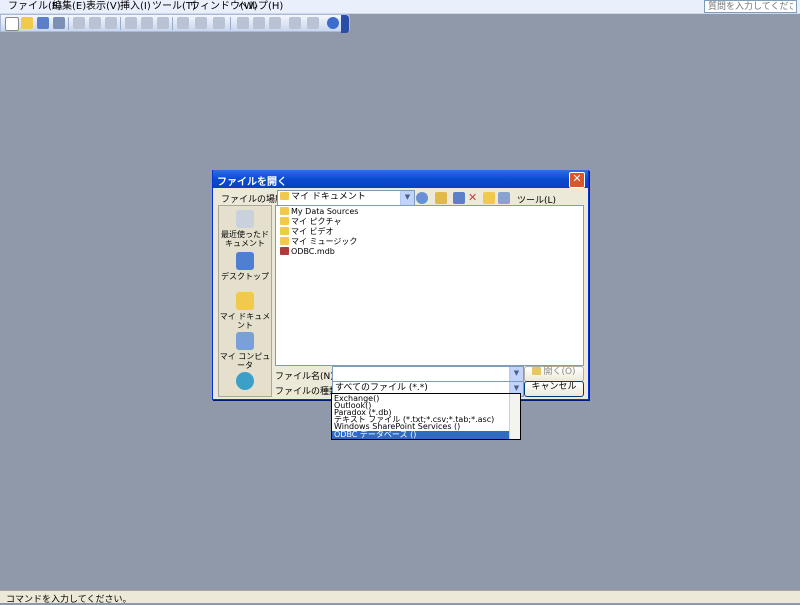 The width and height of the screenshot is (800, 605). Describe the element at coordinates (103, 7) in the screenshot. I see `menu-view: 表示(V)` at that location.